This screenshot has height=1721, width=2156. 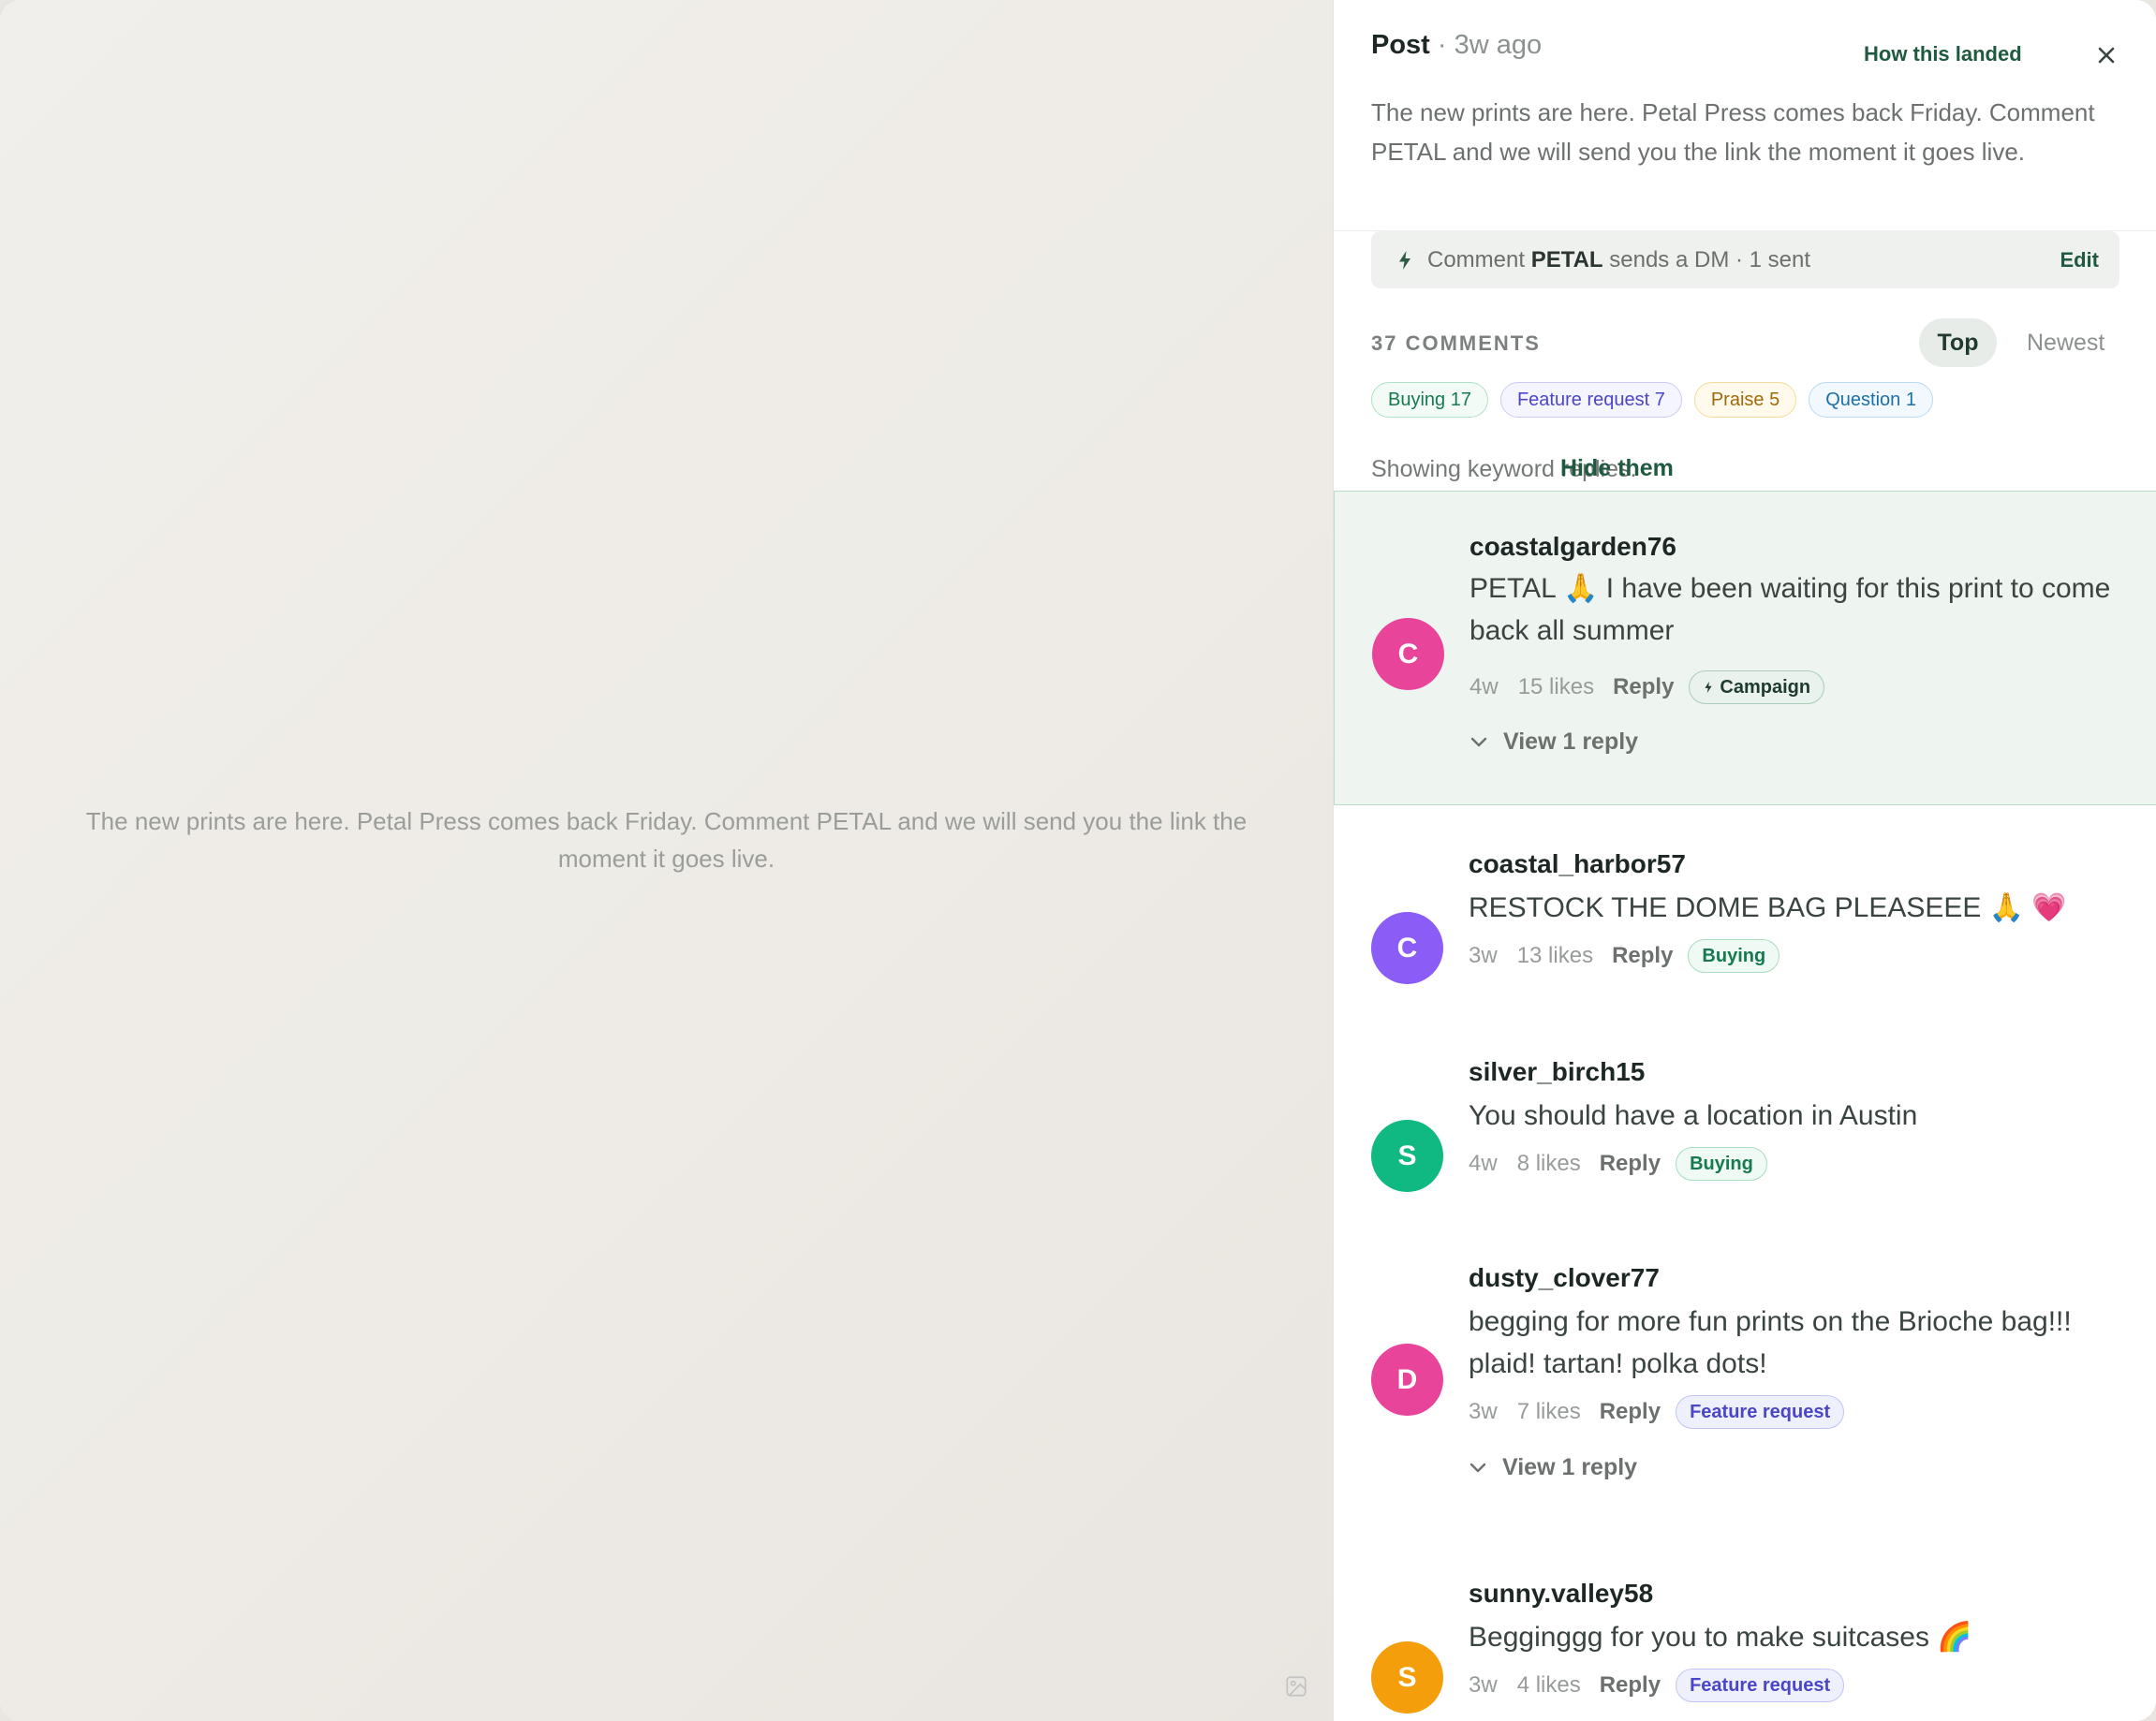 What do you see at coordinates (1720, 1637) in the screenshot?
I see `comment-text: Begginggg for you to make suitcases 🌈` at bounding box center [1720, 1637].